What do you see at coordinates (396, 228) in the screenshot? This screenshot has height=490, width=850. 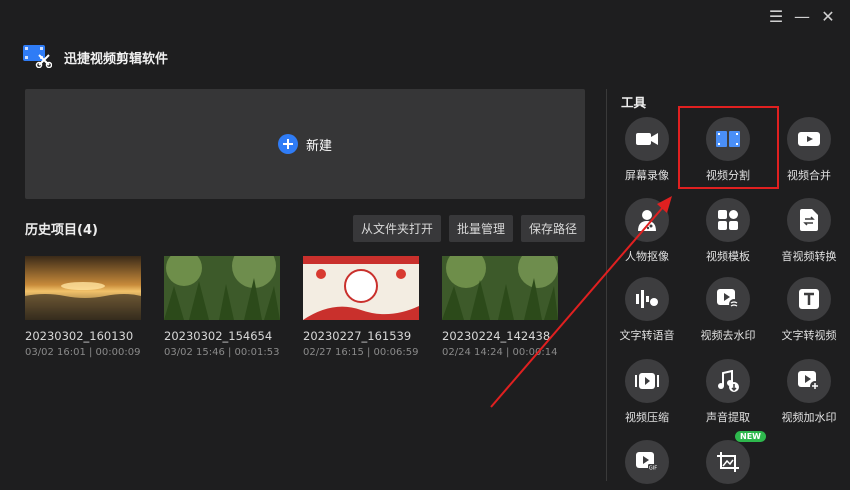 I see `open-folder-button: 从文件夹打开` at bounding box center [396, 228].